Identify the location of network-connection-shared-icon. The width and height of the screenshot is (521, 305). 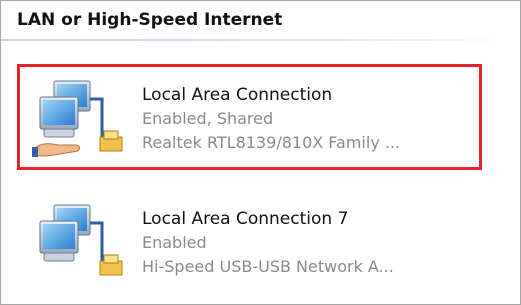
(80, 121).